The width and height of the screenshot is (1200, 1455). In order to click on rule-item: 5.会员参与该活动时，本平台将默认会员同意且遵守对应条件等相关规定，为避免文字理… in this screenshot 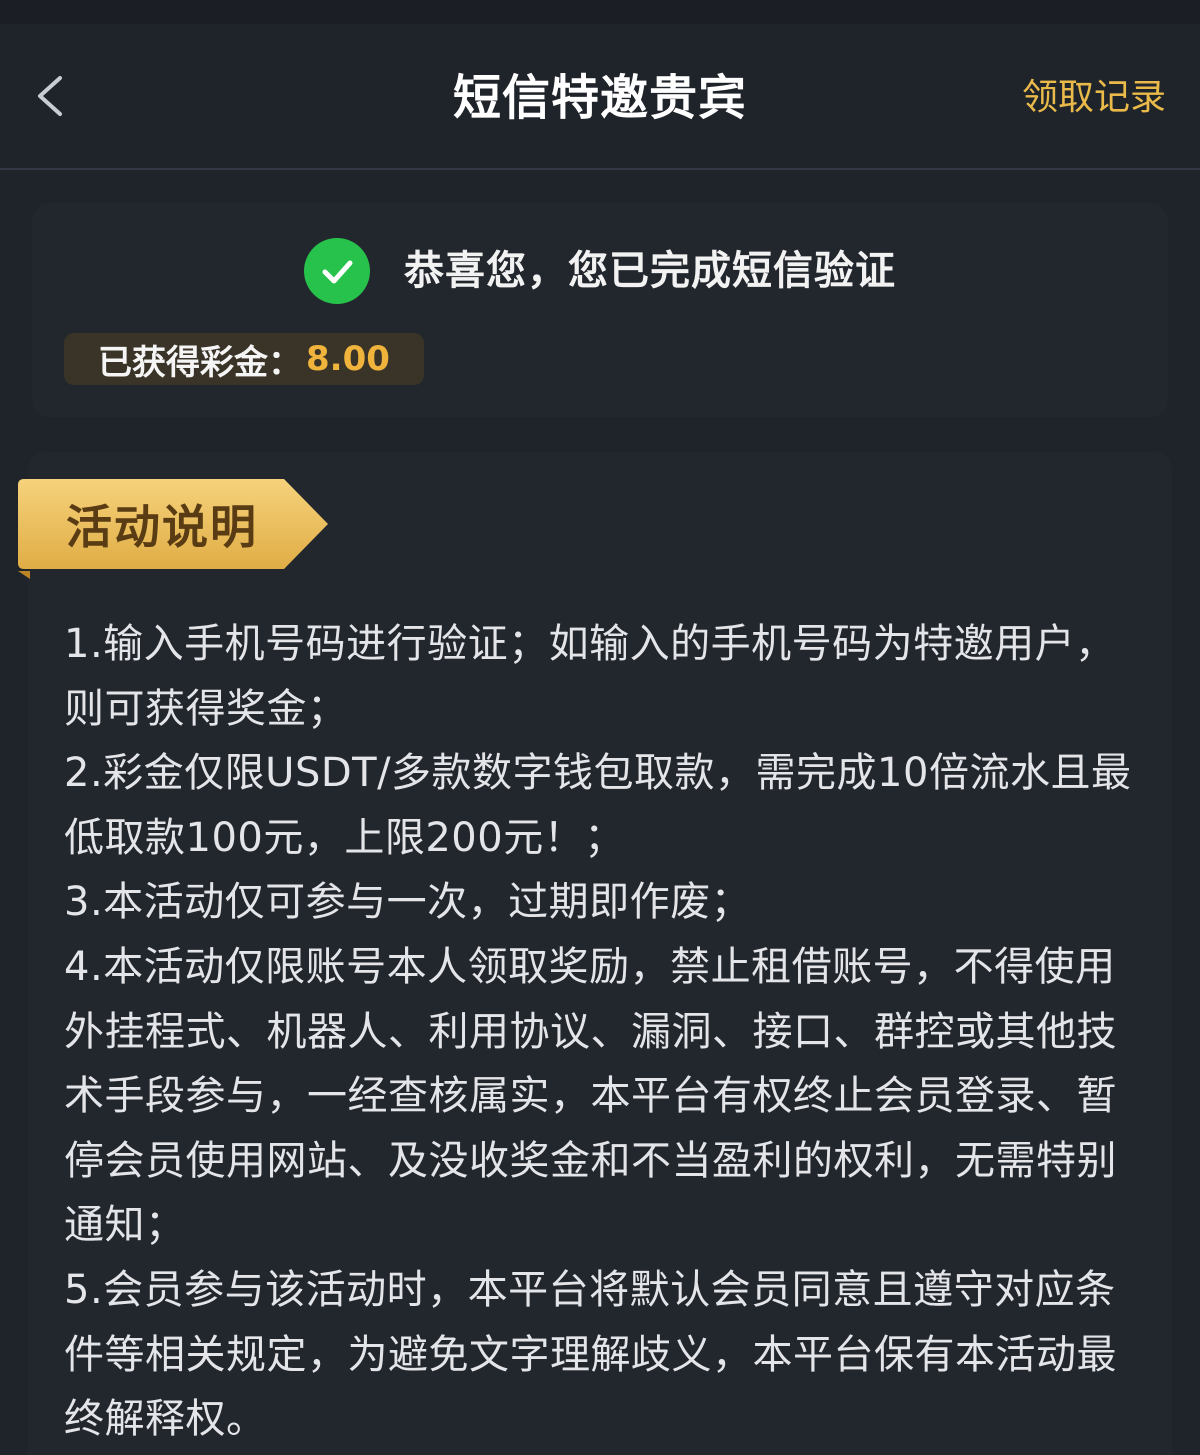, I will do `click(590, 1354)`.